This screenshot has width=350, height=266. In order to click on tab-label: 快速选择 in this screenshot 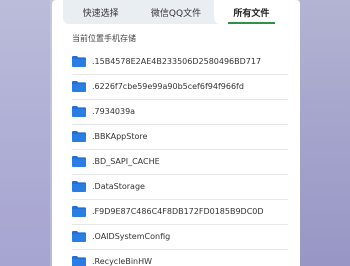, I will do `click(100, 13)`.